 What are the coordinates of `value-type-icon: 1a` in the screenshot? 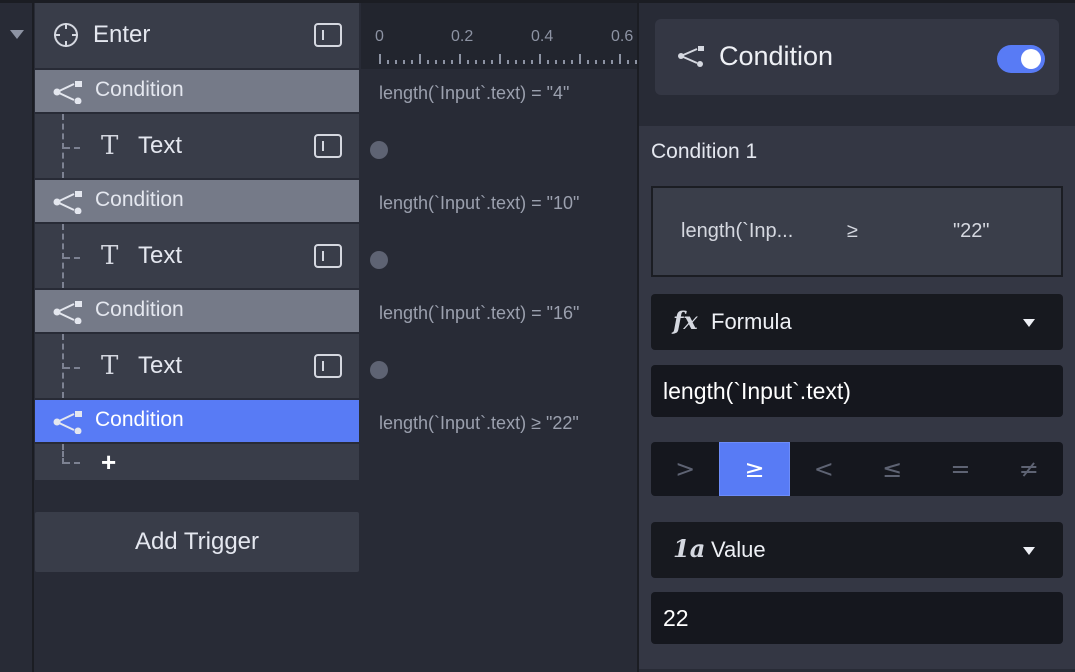 It's located at (689, 548).